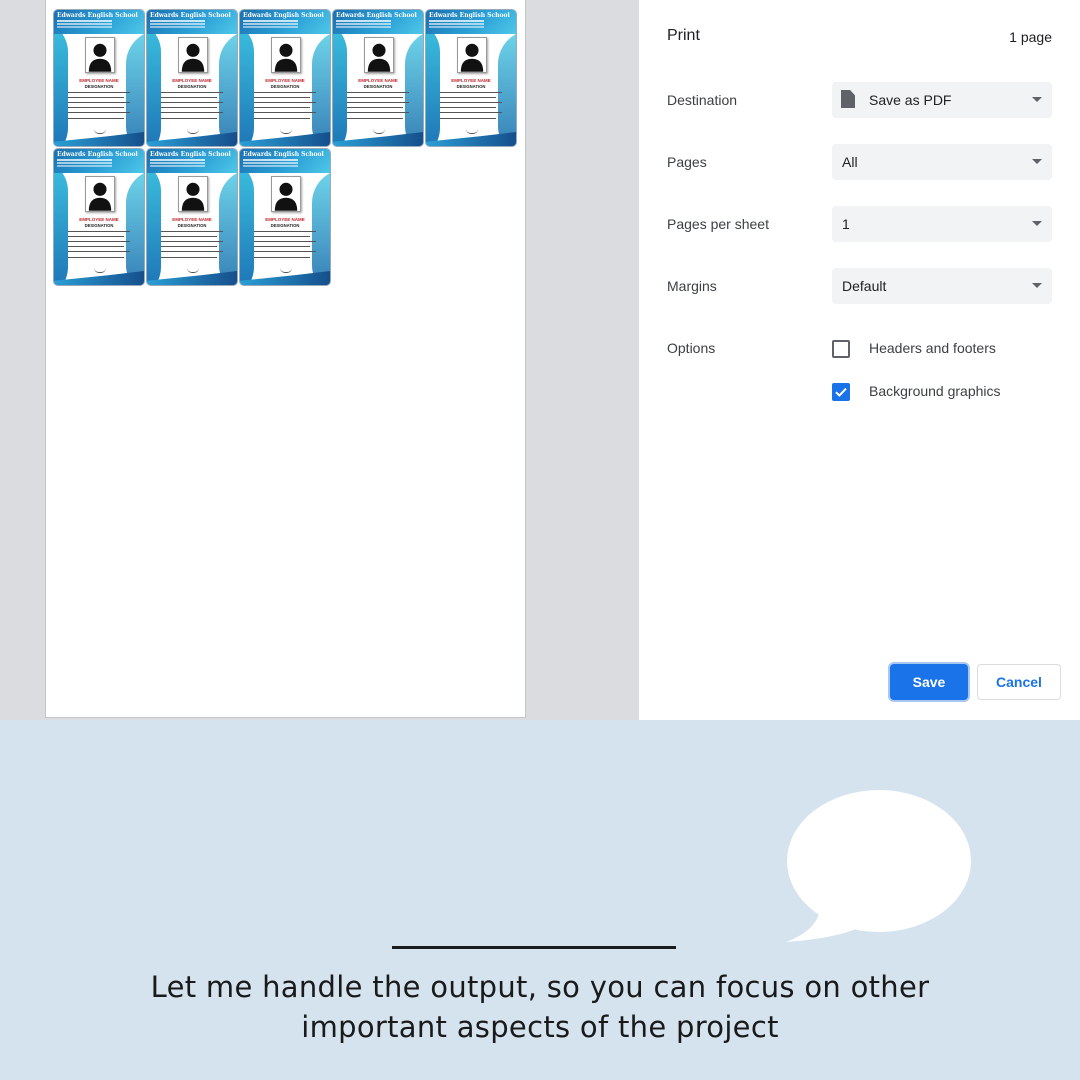  What do you see at coordinates (692, 286) in the screenshot?
I see `margins-label: Margins` at bounding box center [692, 286].